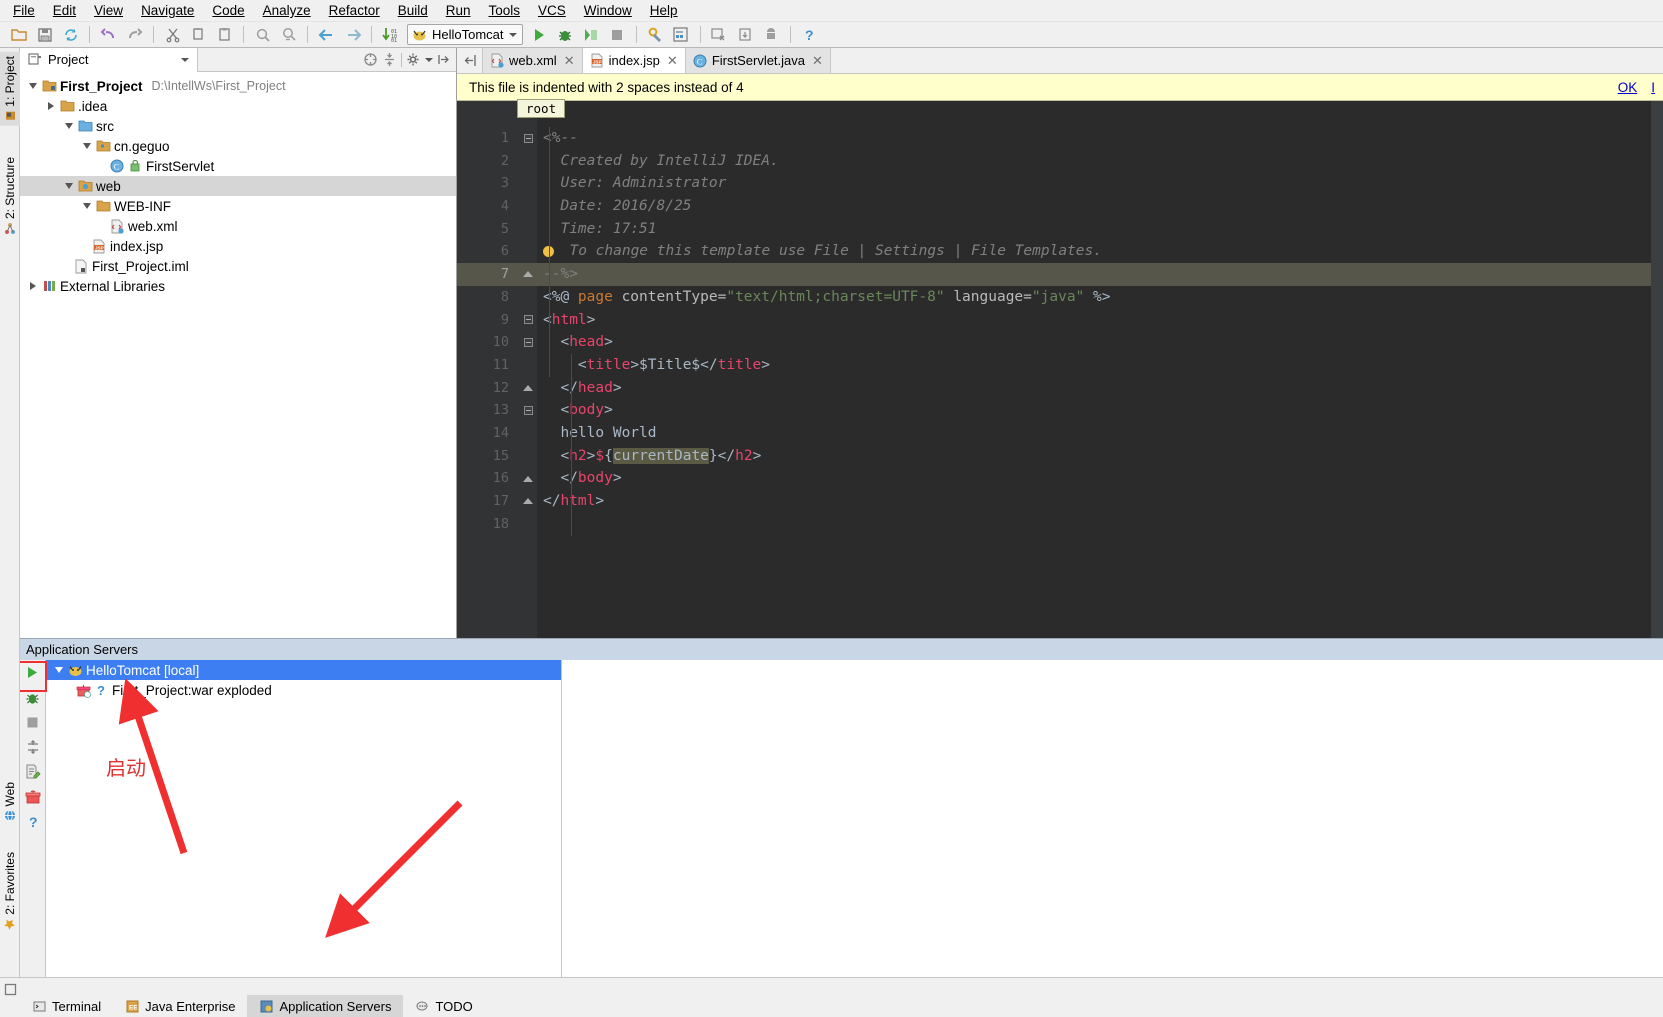 This screenshot has height=1017, width=1663. I want to click on debug-icon, so click(565, 35).